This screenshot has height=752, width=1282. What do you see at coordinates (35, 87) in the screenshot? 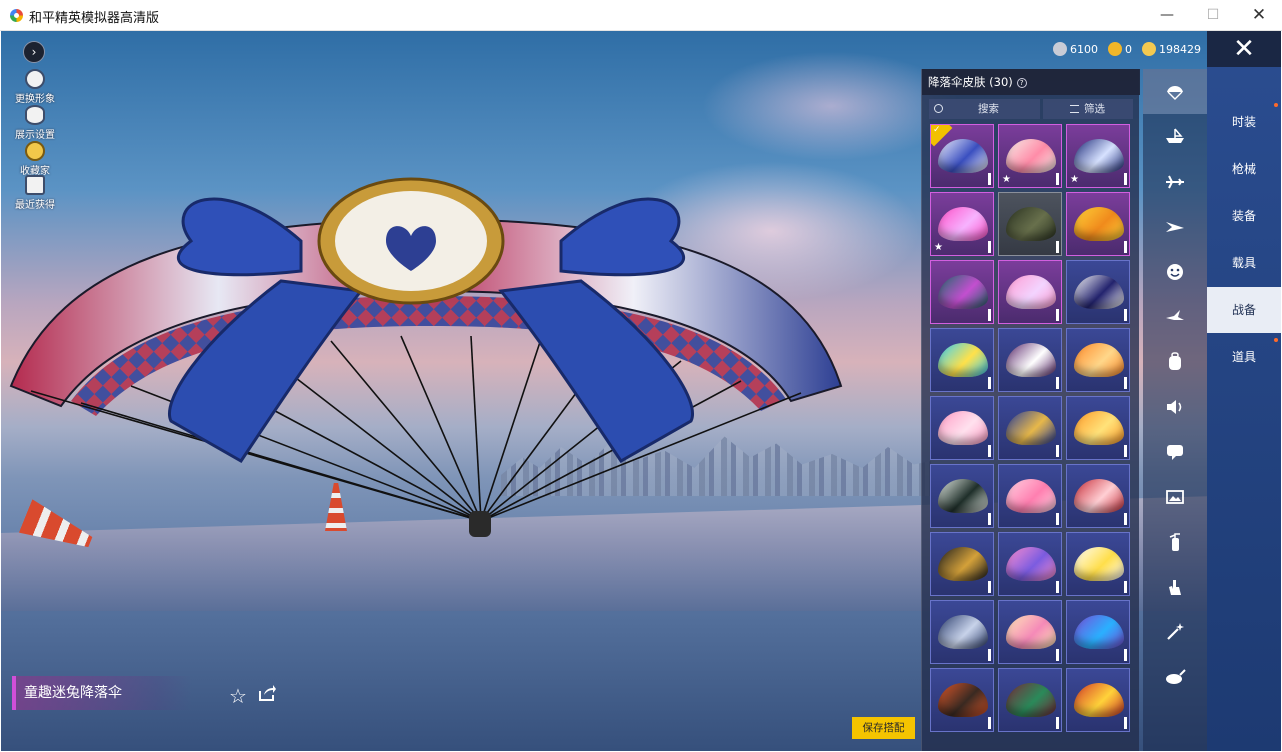
I see `change-appearance-button: 更换形象` at bounding box center [35, 87].